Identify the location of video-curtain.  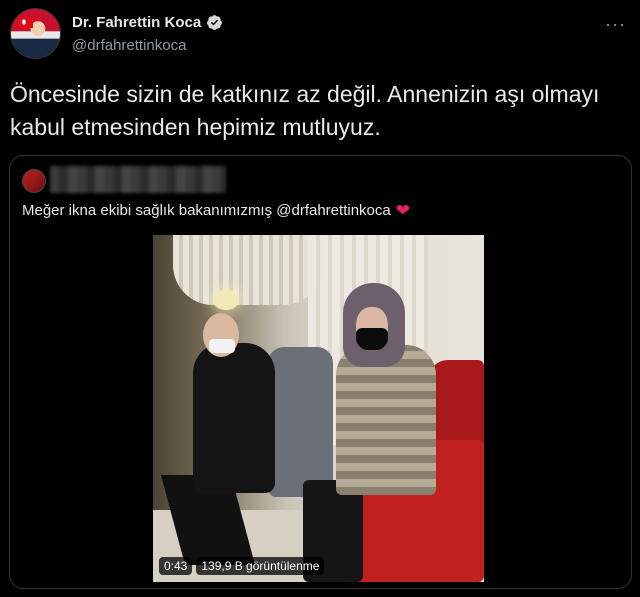
(248, 270).